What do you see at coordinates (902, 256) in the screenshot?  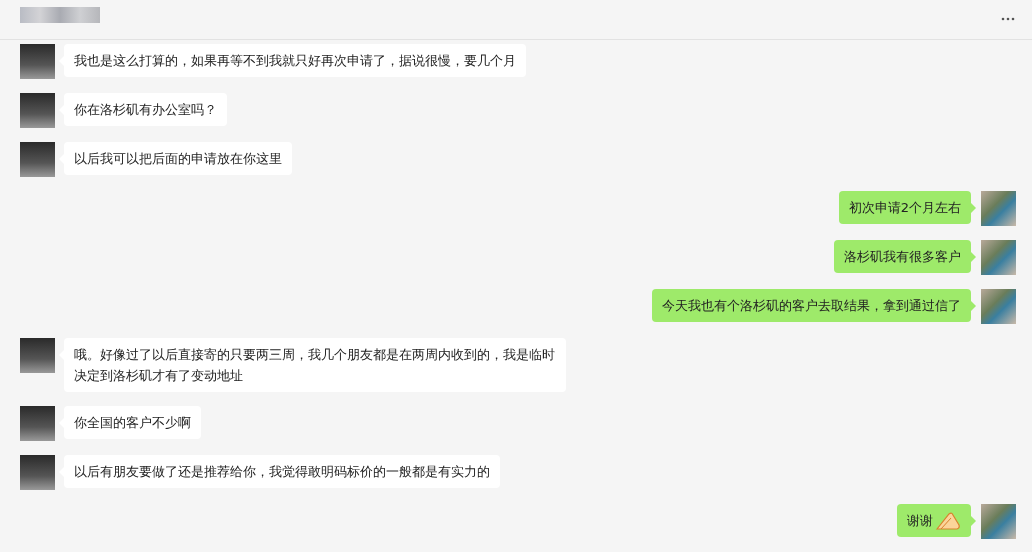 I see `message-bubble: 洛杉矶我有很多客户` at bounding box center [902, 256].